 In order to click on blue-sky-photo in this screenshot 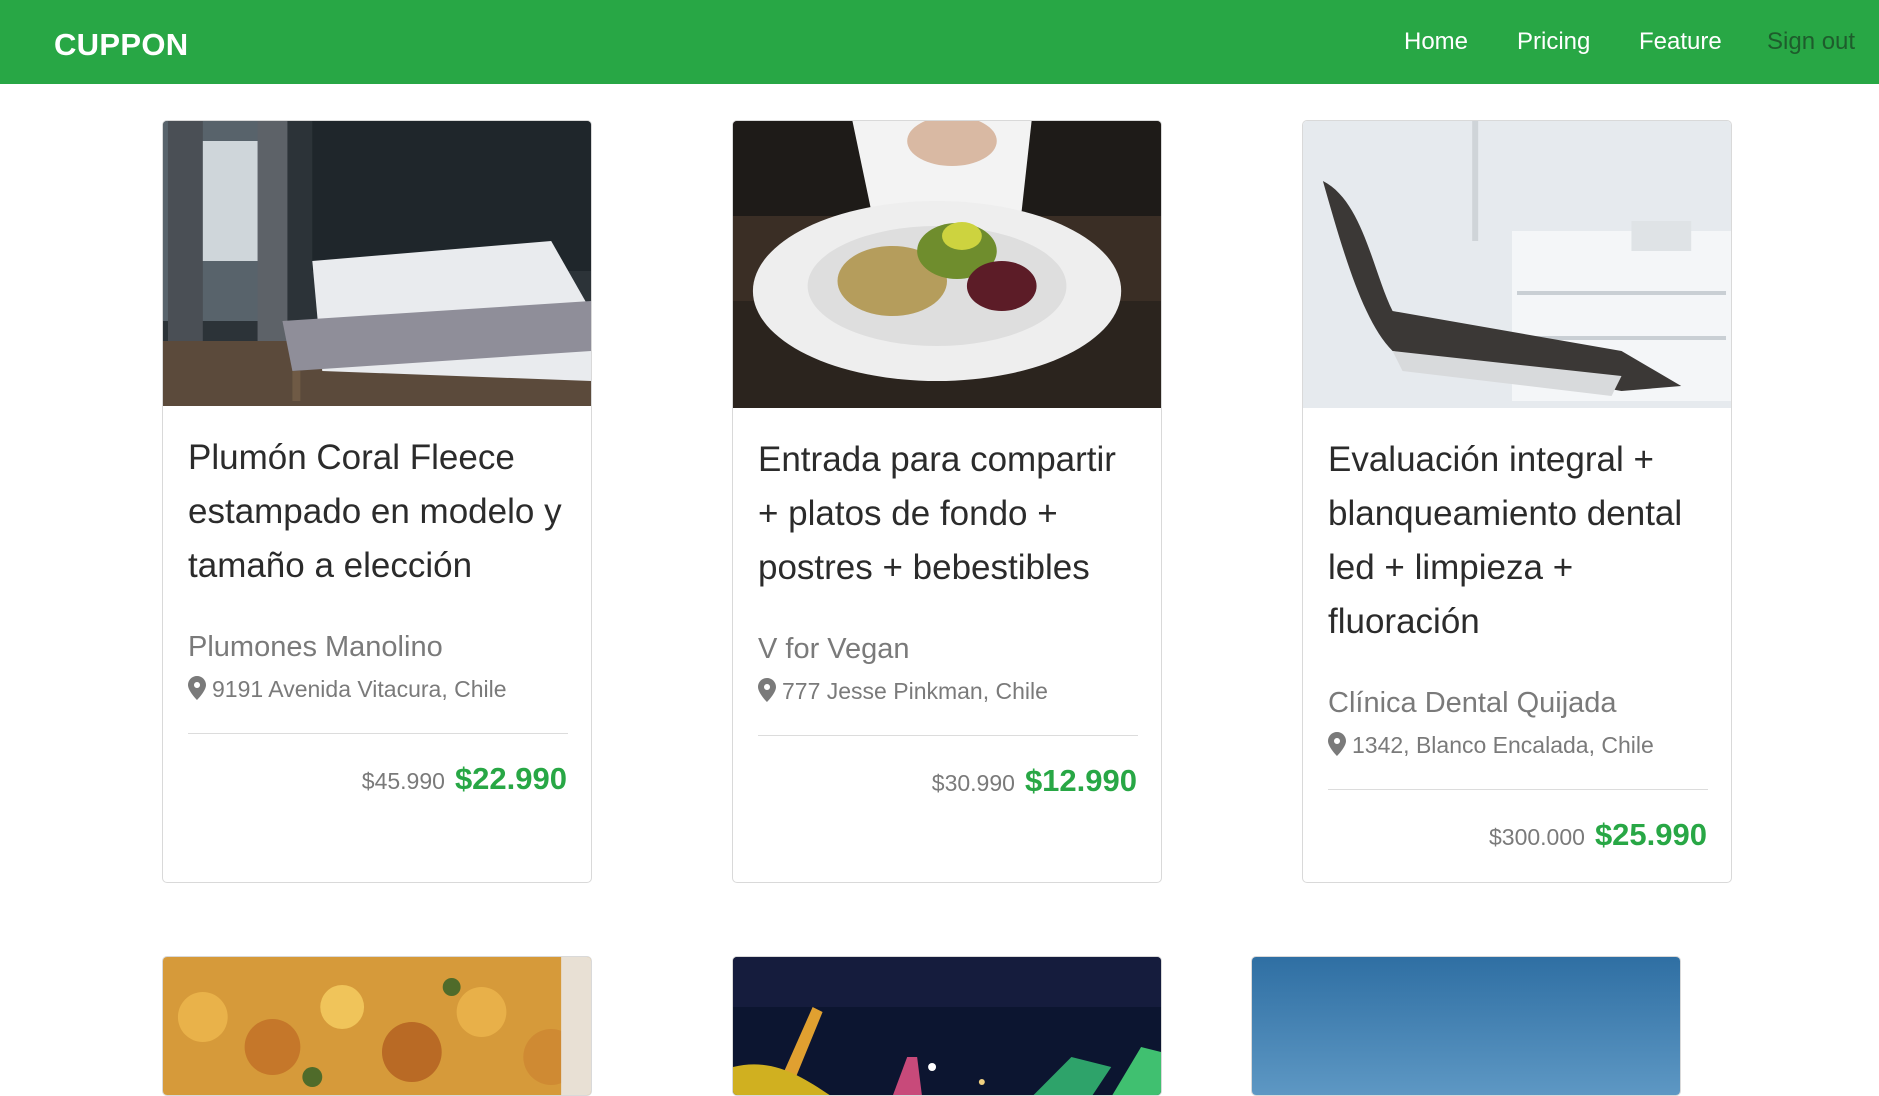, I will do `click(1466, 1026)`.